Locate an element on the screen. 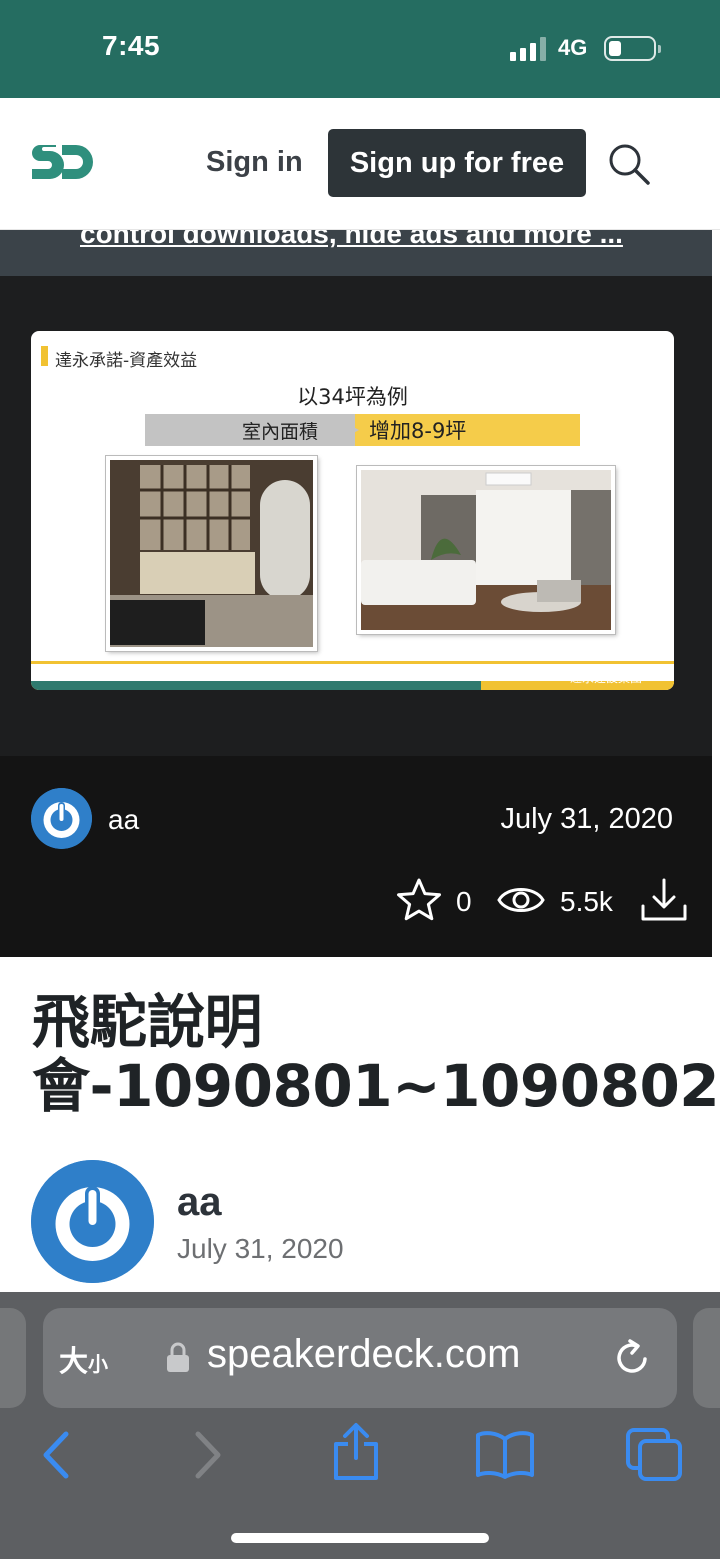 This screenshot has width=720, height=1559. view-count: 5.5k is located at coordinates (586, 901).